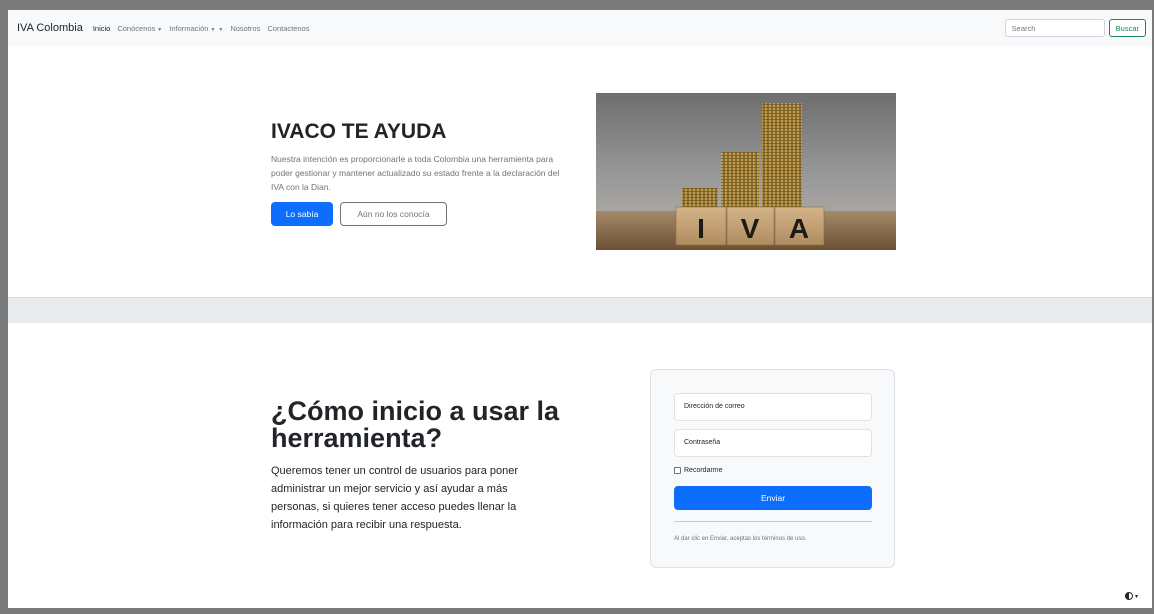  What do you see at coordinates (701, 228) in the screenshot?
I see `block-letter-1: I` at bounding box center [701, 228].